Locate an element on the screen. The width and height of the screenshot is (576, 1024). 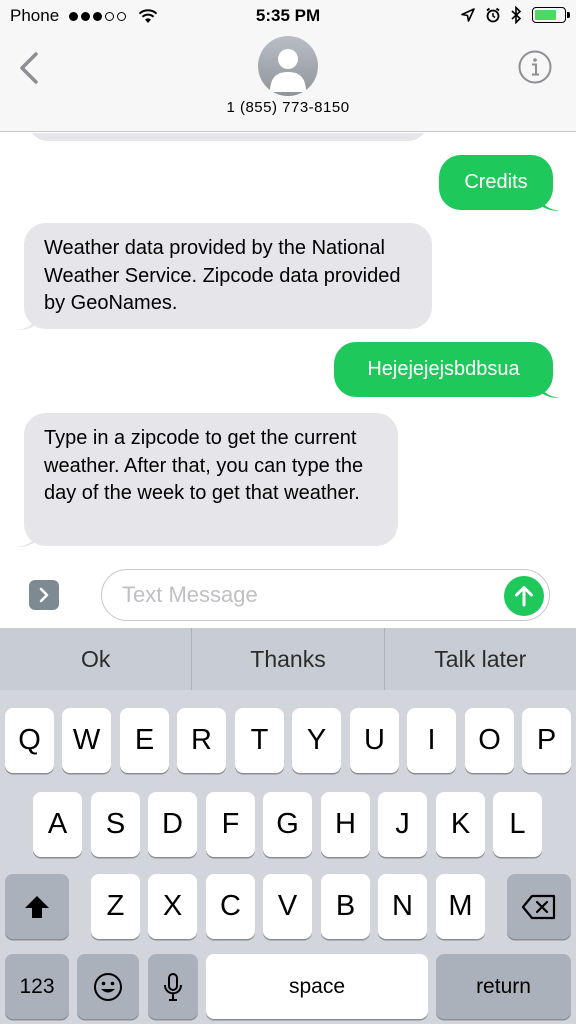
text-message-input is located at coordinates (307, 595).